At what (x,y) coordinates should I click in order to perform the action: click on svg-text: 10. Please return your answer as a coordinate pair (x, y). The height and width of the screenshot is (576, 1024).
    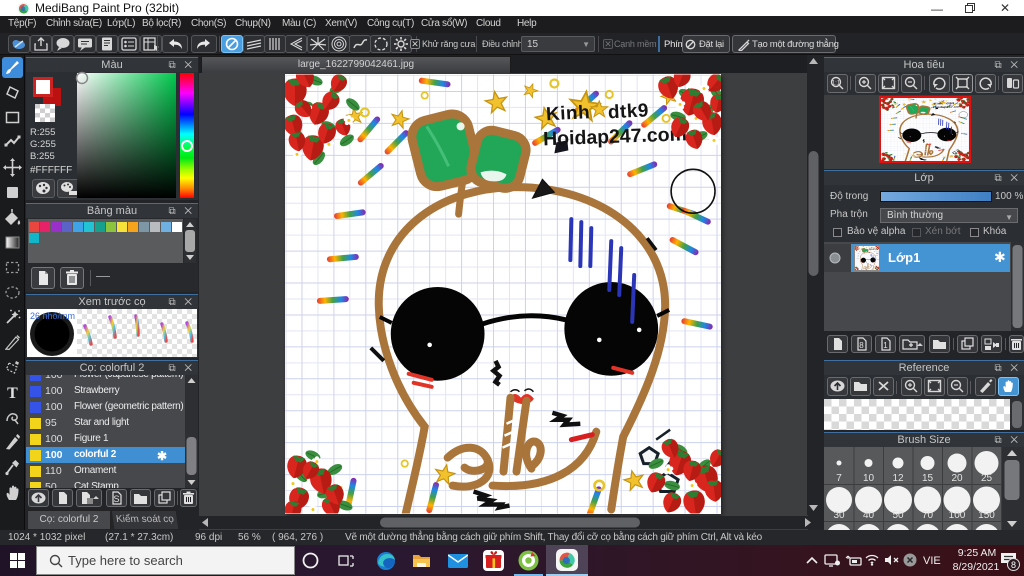
    Looking at the image, I should click on (869, 478).